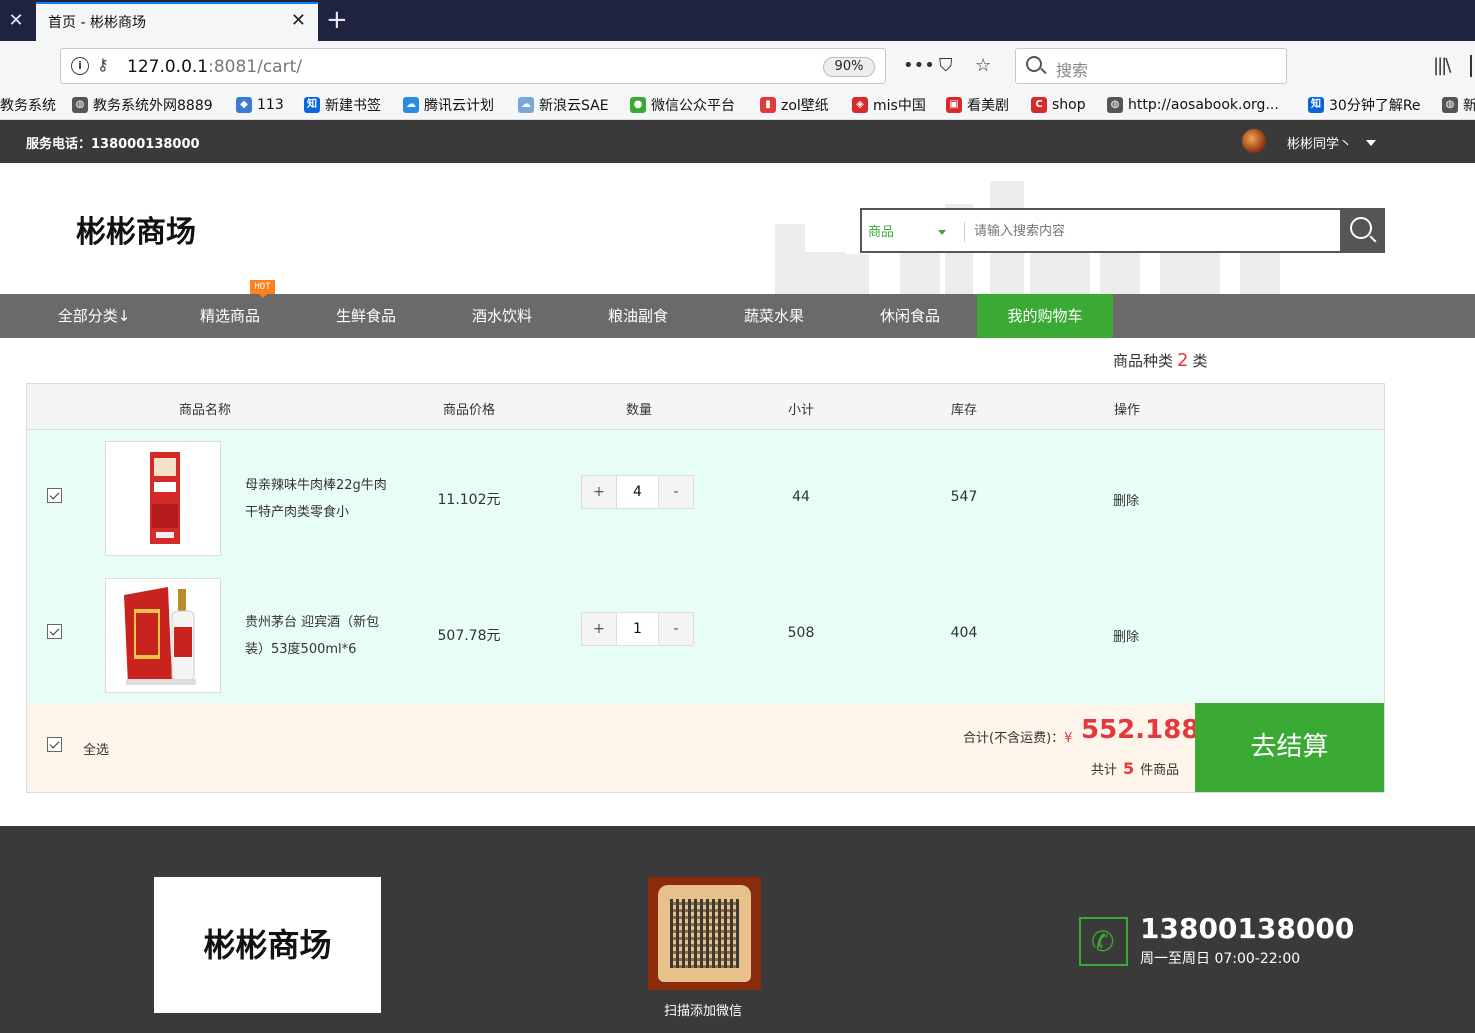 This screenshot has width=1475, height=1033. Describe the element at coordinates (983, 65) in the screenshot. I see `star-icon: ☆` at that location.